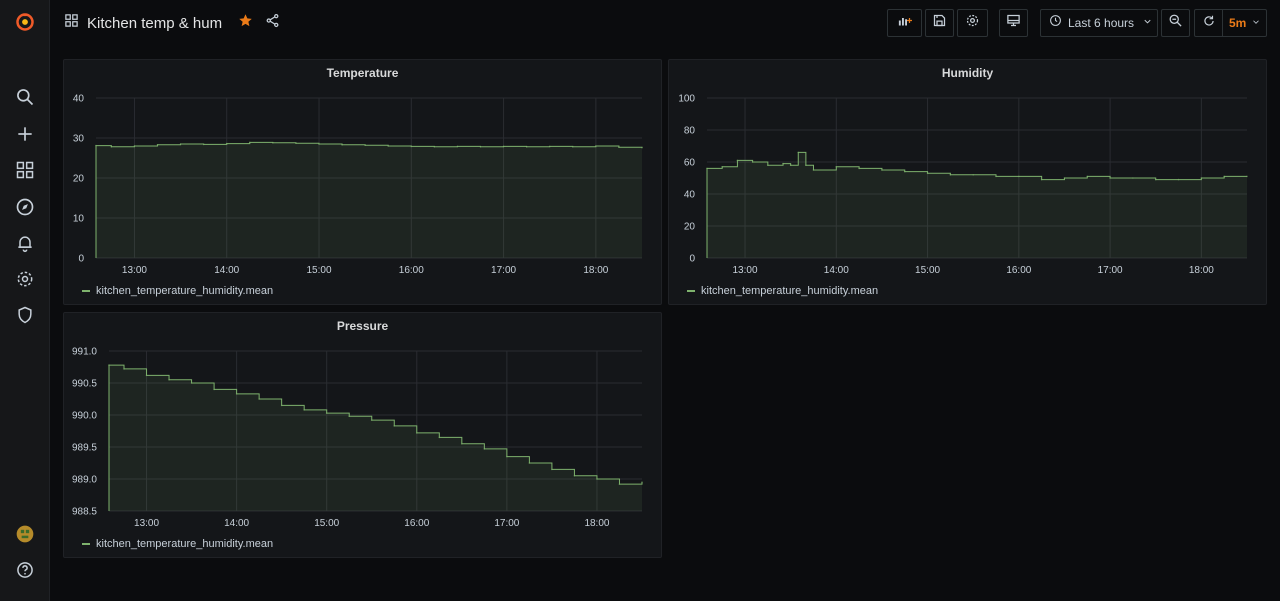 Image resolution: width=1280 pixels, height=601 pixels. I want to click on refresh-icon, so click(1209, 23).